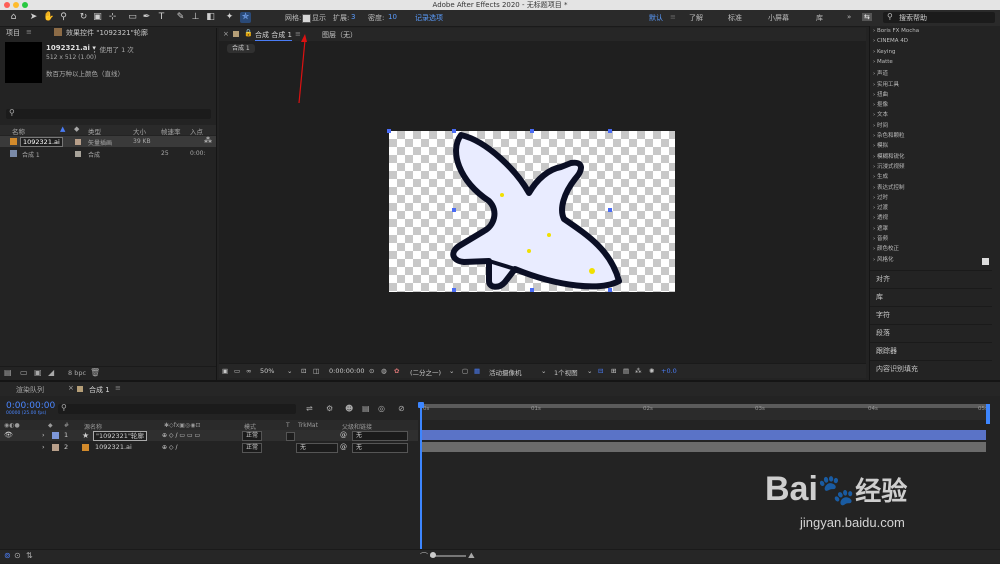  Describe the element at coordinates (880, 176) in the screenshot. I see `effect-category: › 生成` at that location.